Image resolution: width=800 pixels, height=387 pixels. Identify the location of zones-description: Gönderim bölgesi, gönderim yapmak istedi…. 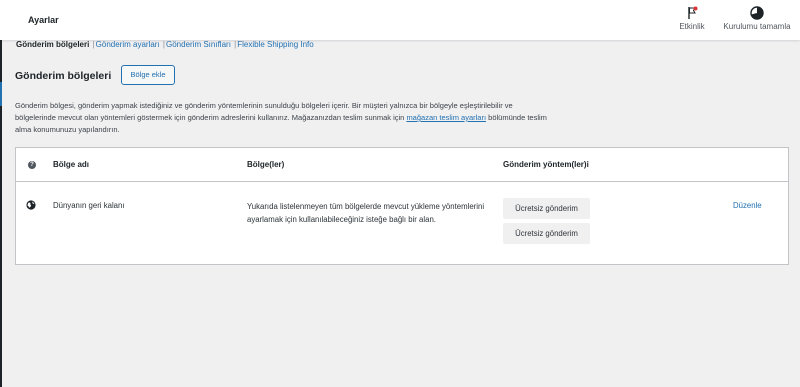
(285, 118).